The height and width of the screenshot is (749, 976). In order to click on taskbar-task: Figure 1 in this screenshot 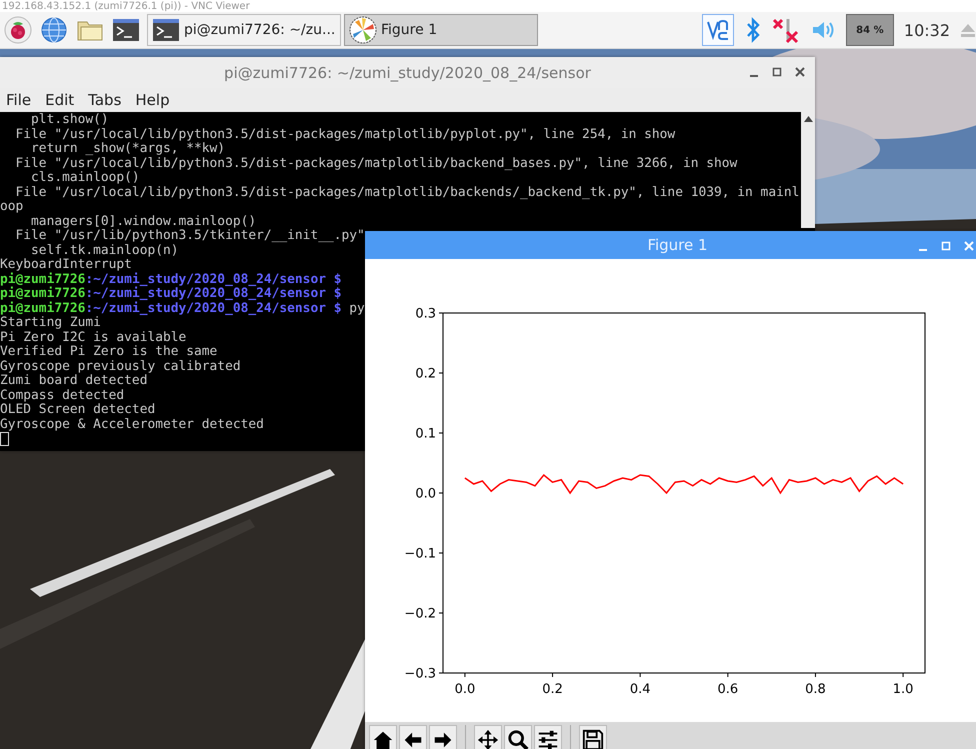, I will do `click(441, 30)`.